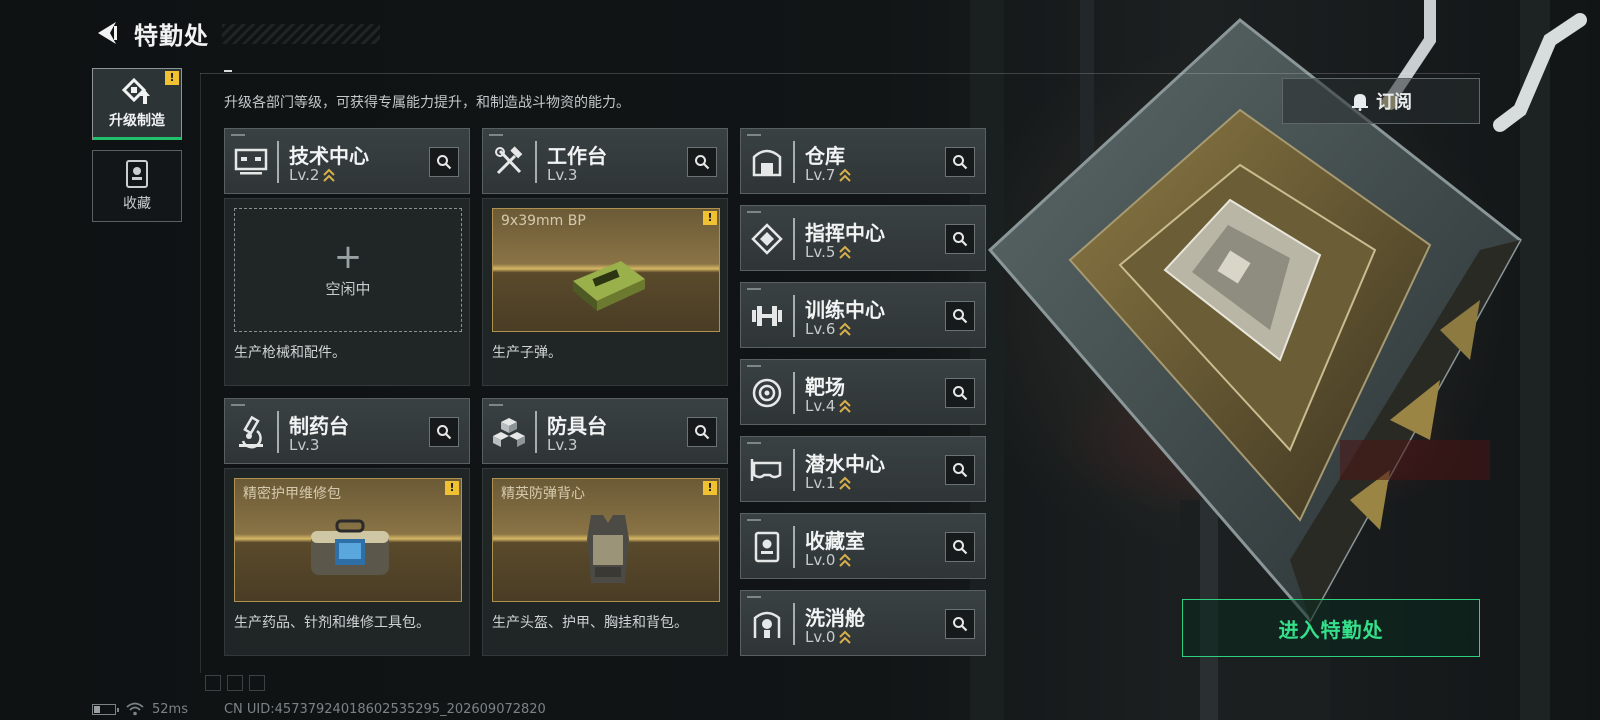 The height and width of the screenshot is (720, 1600). I want to click on enter-special-ops-button: 进入特勤处, so click(1331, 628).